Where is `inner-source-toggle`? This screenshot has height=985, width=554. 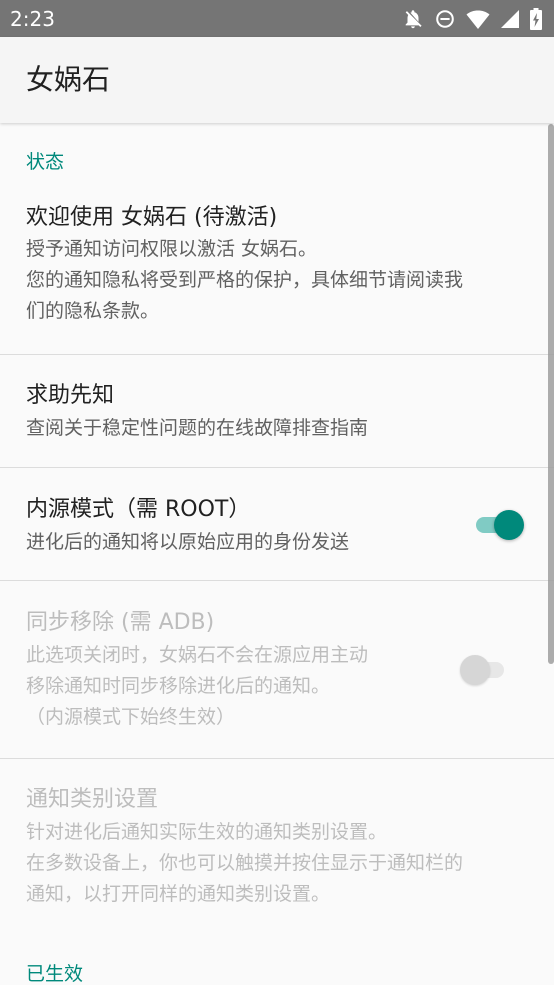 inner-source-toggle is located at coordinates (498, 524).